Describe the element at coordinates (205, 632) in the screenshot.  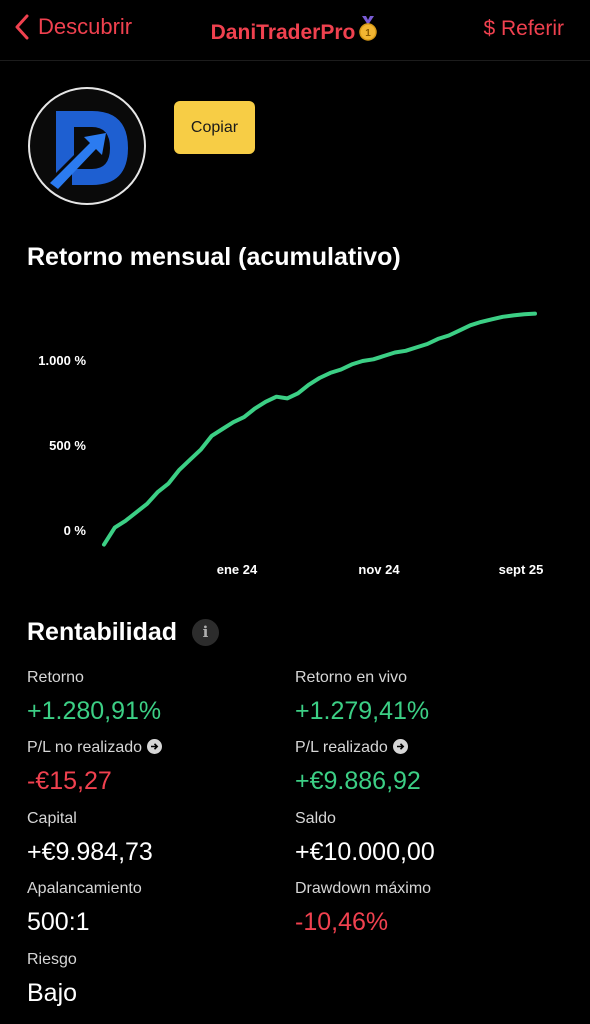
I see `info-icon: i` at that location.